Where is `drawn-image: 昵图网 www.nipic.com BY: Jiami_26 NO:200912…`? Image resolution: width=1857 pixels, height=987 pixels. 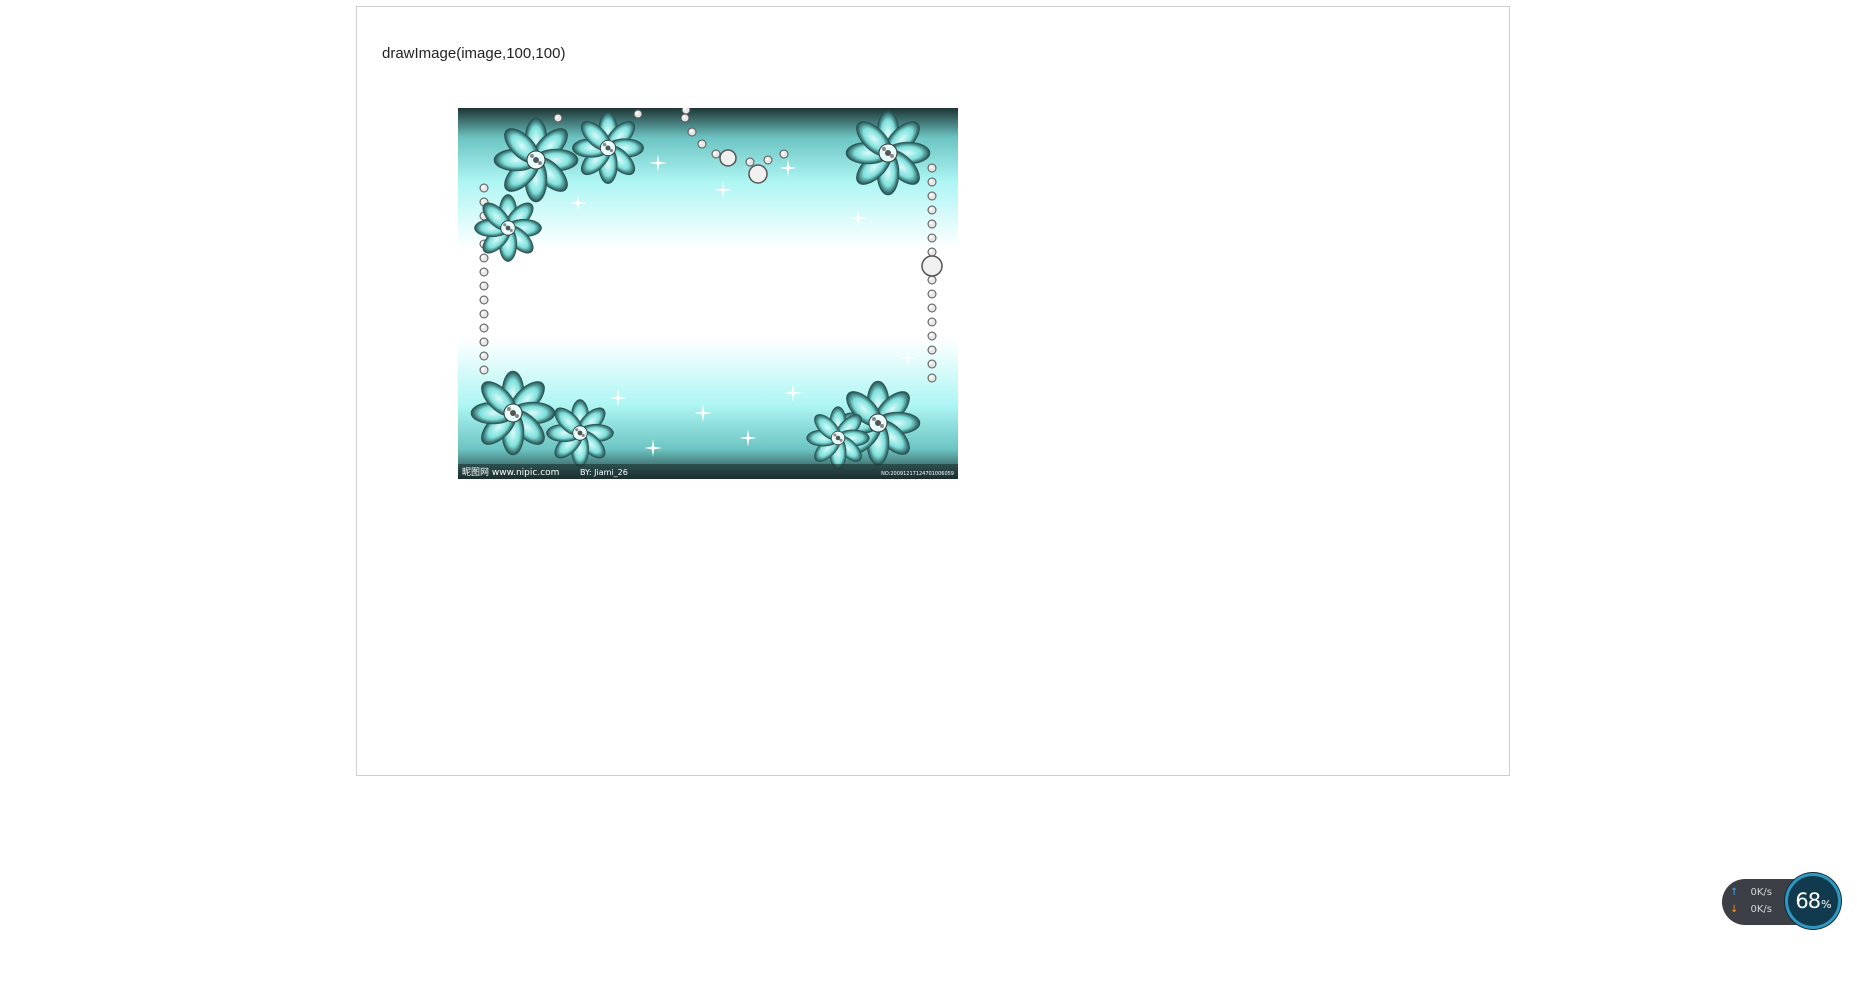
drawn-image: 昵图网 www.nipic.com BY: Jiami_26 NO:200912… is located at coordinates (708, 293).